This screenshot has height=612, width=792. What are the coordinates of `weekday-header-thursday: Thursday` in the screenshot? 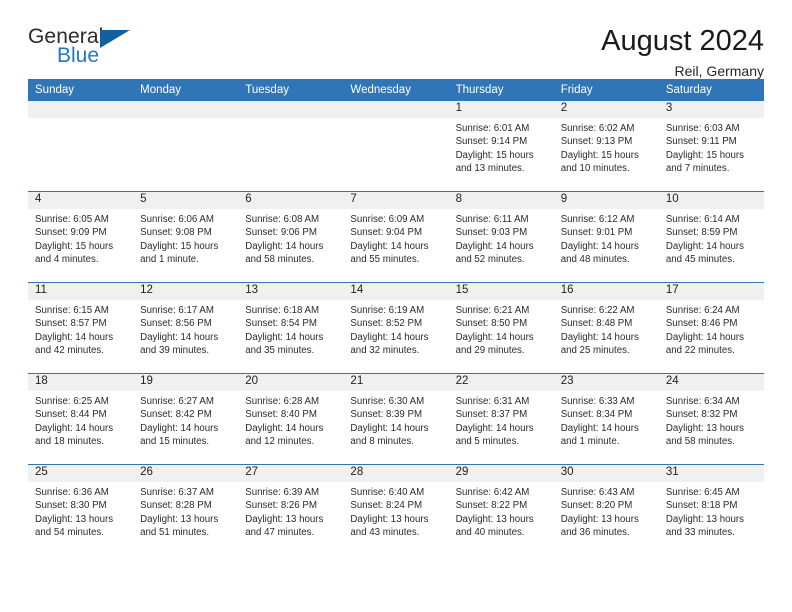 It's located at (501, 90).